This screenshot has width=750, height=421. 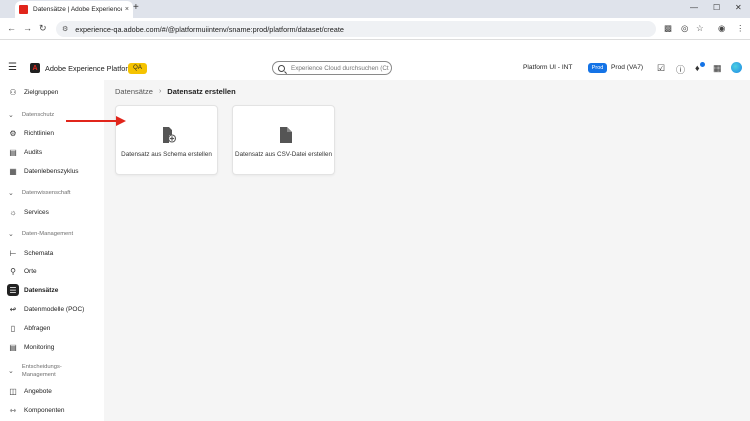 I want to click on back-icon: ←, so click(x=11, y=28).